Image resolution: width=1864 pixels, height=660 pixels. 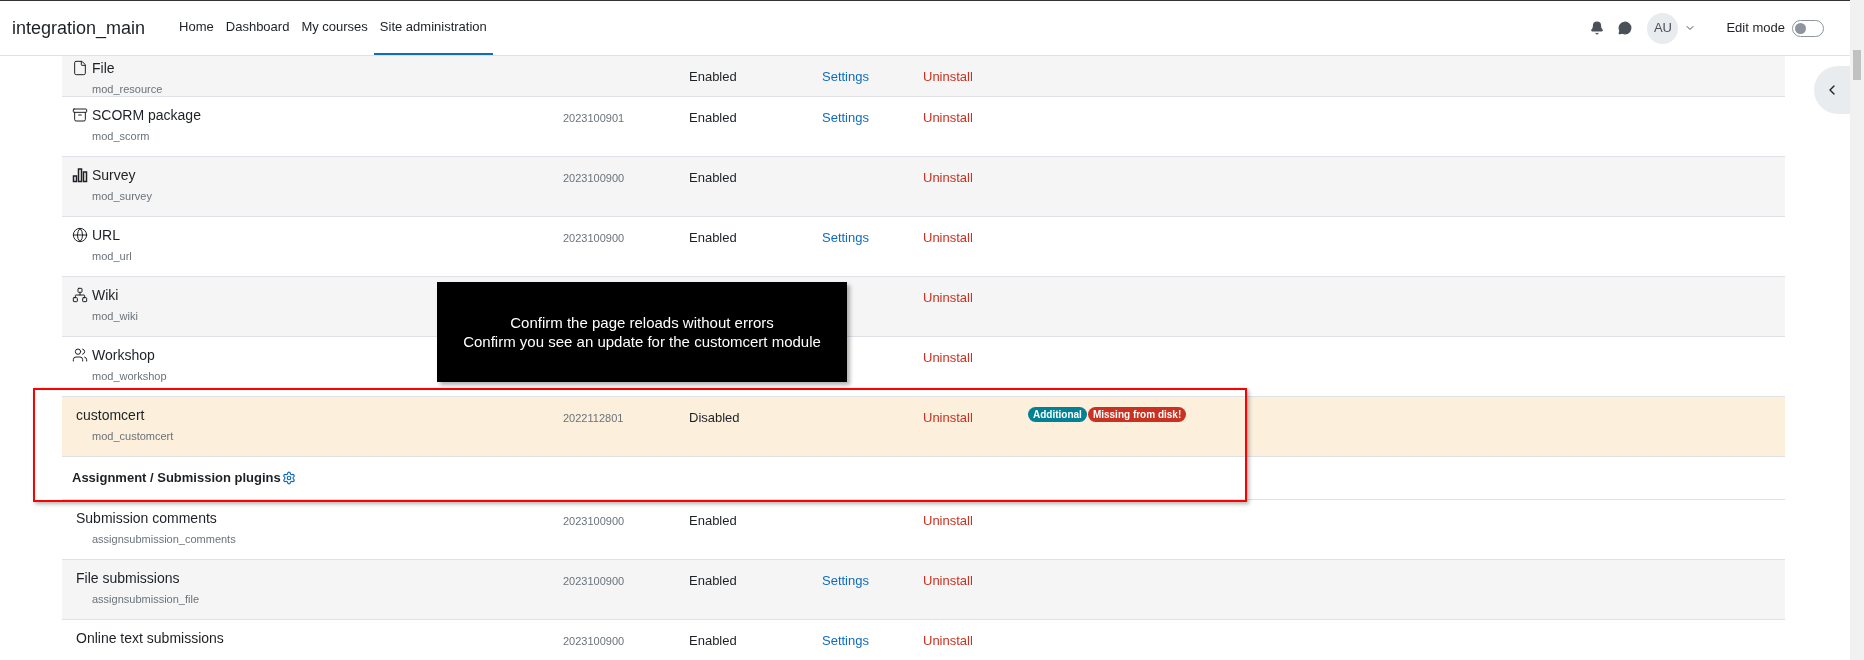 What do you see at coordinates (111, 256) in the screenshot?
I see `plugin-component: mod_url` at bounding box center [111, 256].